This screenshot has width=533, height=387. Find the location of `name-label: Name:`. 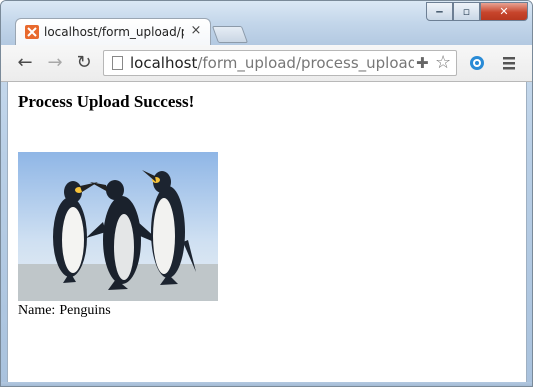

name-label: Name: is located at coordinates (37, 310).